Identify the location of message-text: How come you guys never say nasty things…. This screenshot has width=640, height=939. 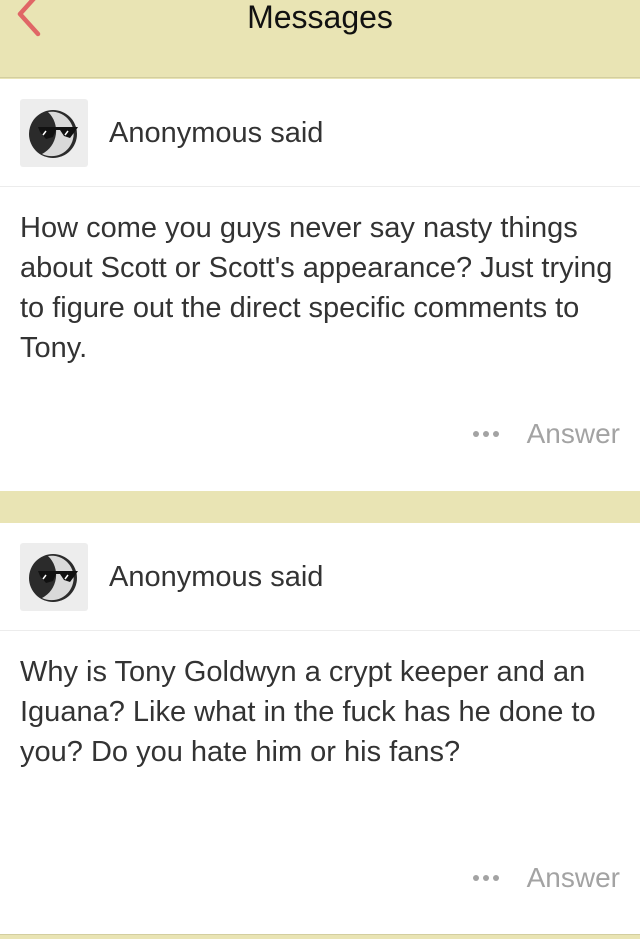
(316, 288).